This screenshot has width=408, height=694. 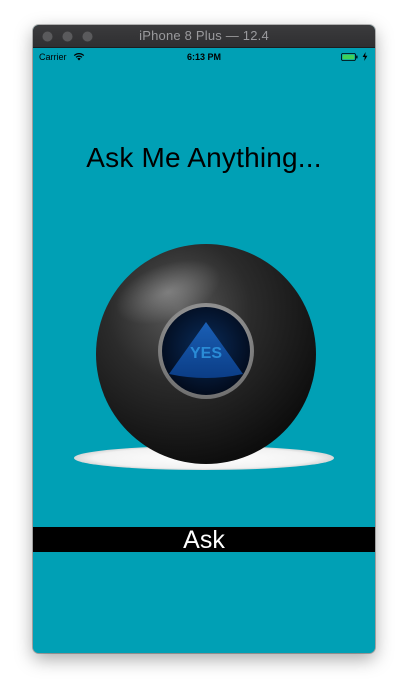 What do you see at coordinates (349, 57) in the screenshot?
I see `battery-icon` at bounding box center [349, 57].